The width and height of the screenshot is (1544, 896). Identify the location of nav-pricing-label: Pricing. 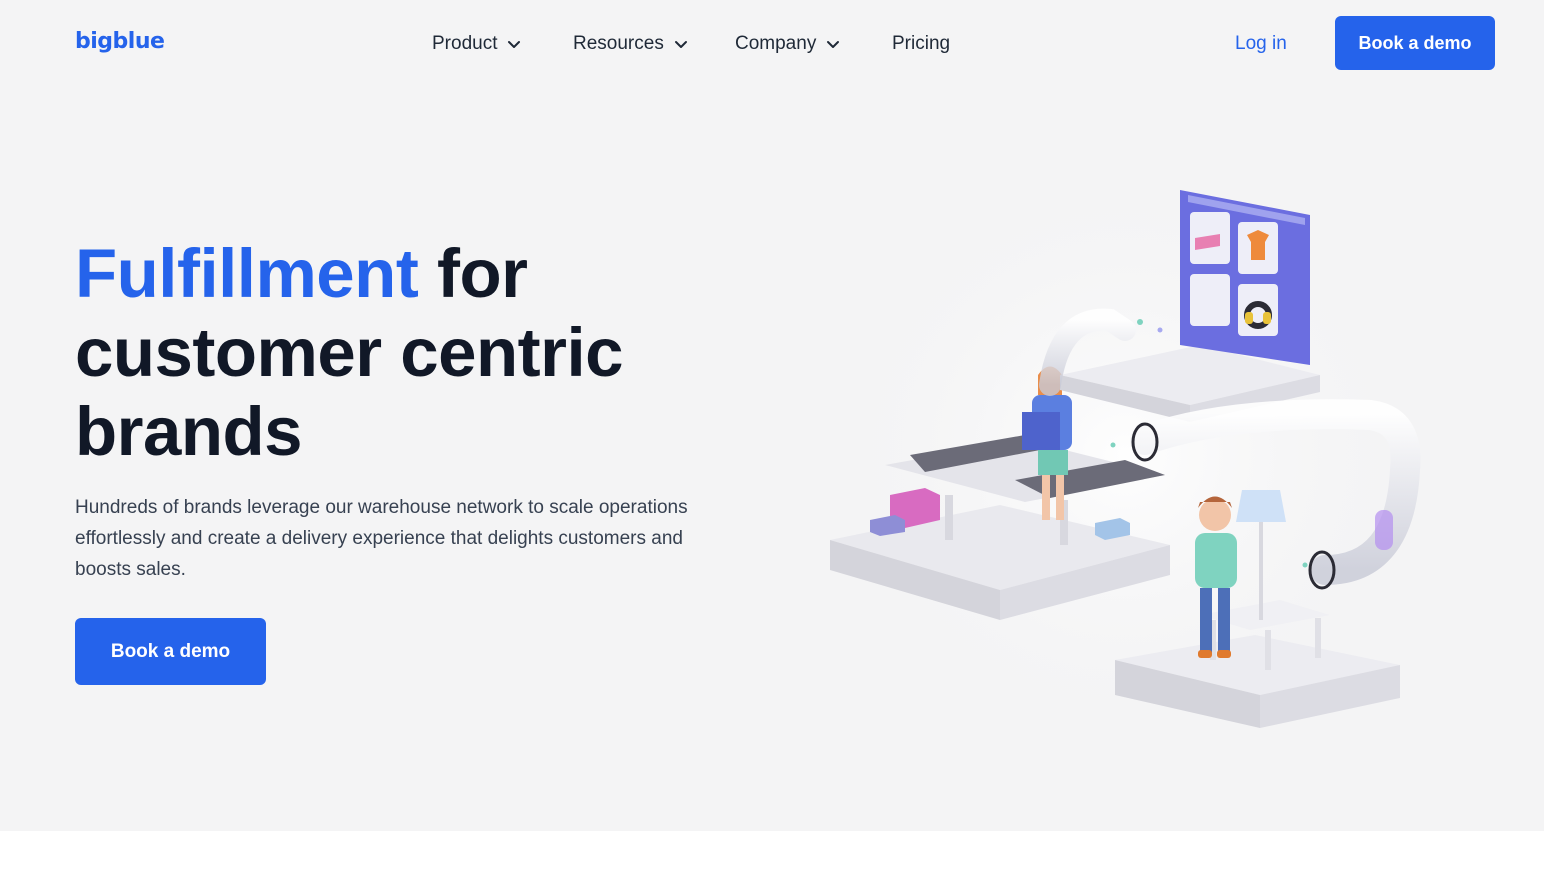
(921, 43).